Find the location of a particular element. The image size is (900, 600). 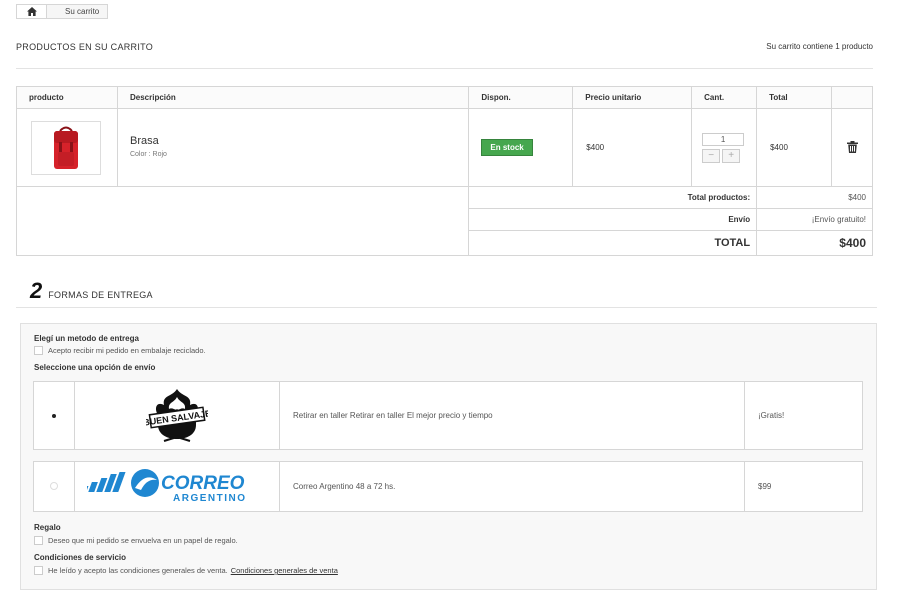

product-name: Brasa is located at coordinates (299, 141).